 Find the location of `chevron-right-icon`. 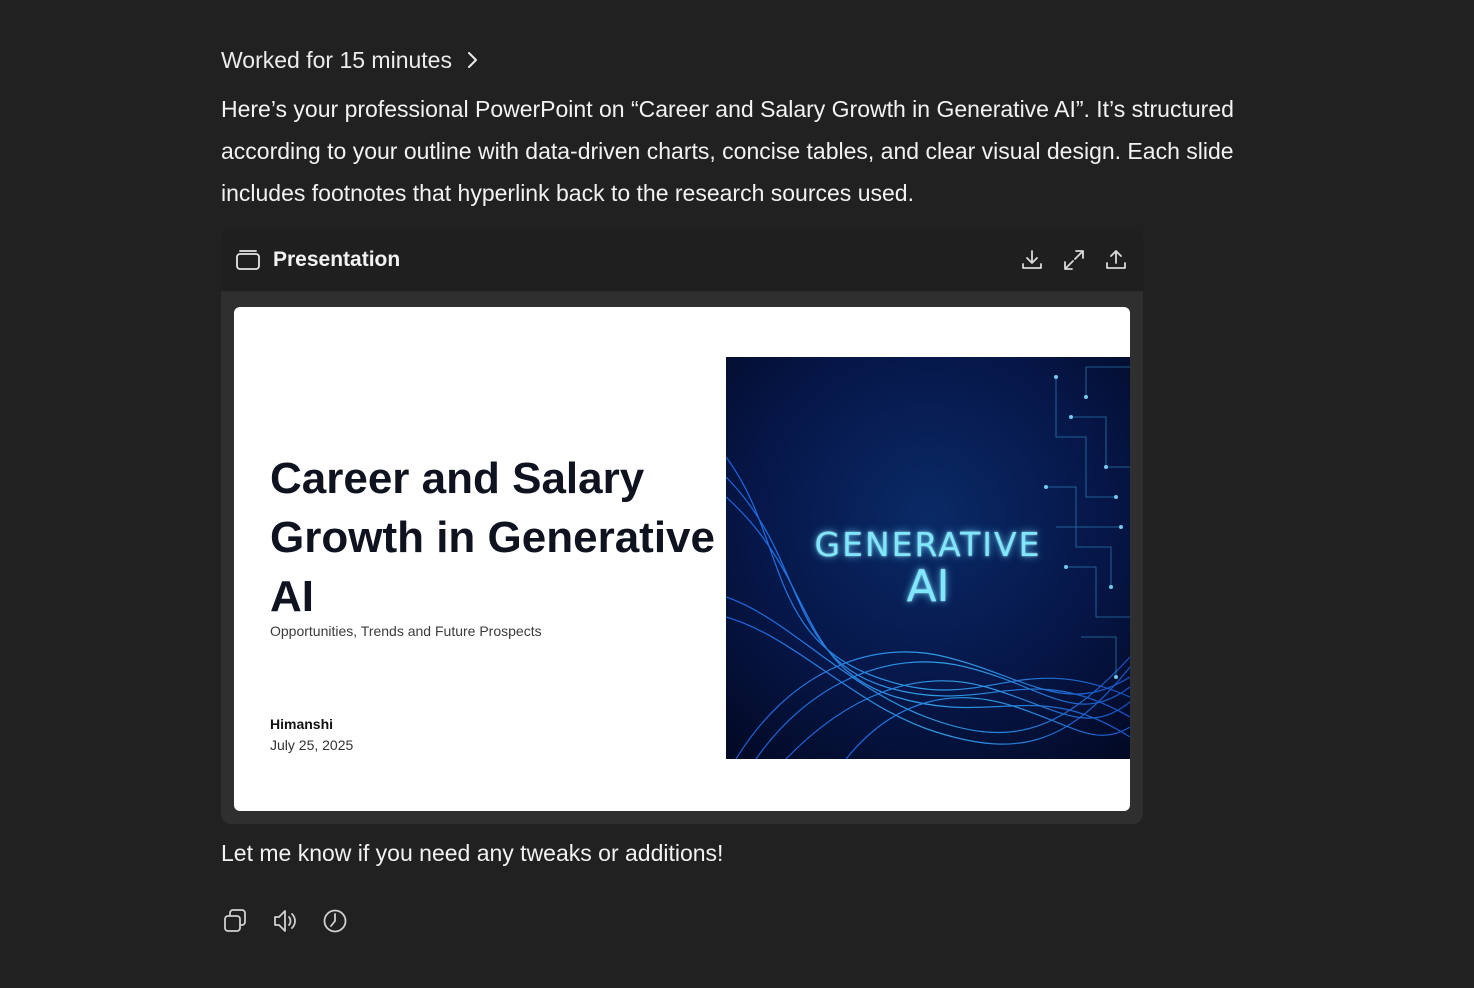

chevron-right-icon is located at coordinates (472, 60).